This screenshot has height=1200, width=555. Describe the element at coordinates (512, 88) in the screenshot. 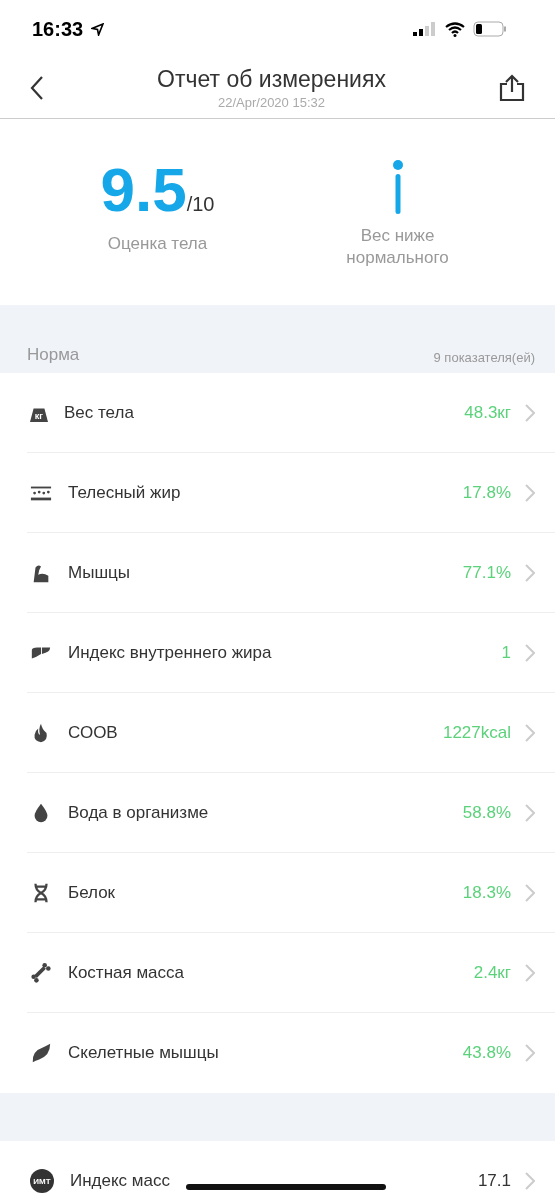

I see `share-button` at that location.